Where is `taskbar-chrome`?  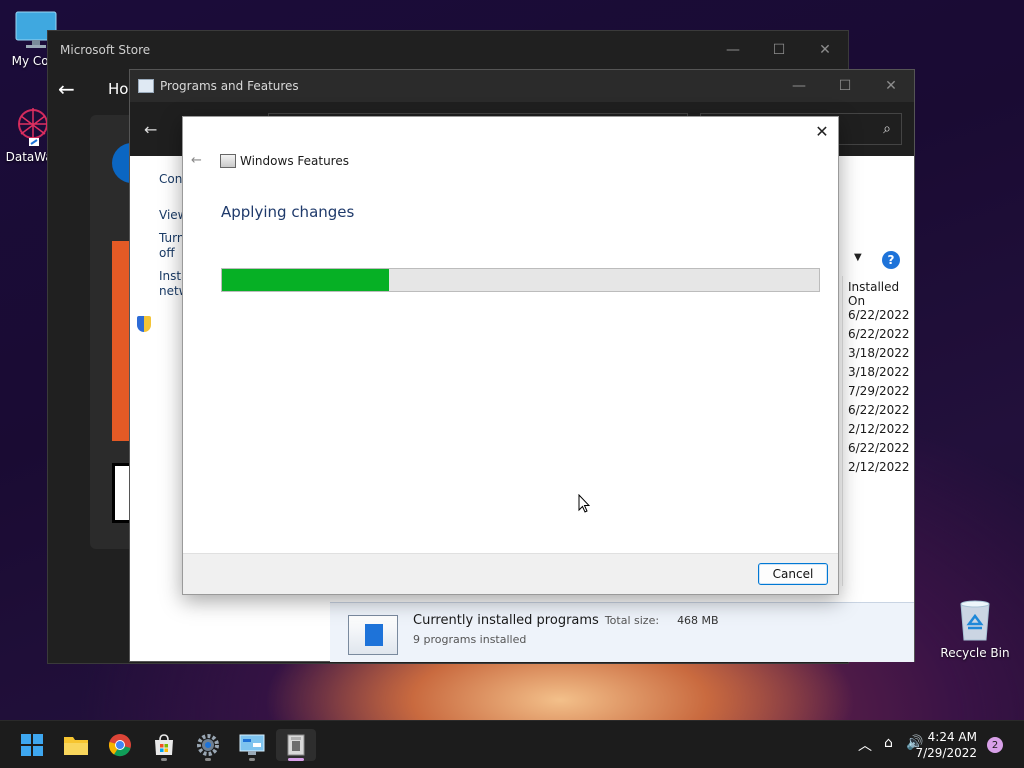 taskbar-chrome is located at coordinates (120, 745).